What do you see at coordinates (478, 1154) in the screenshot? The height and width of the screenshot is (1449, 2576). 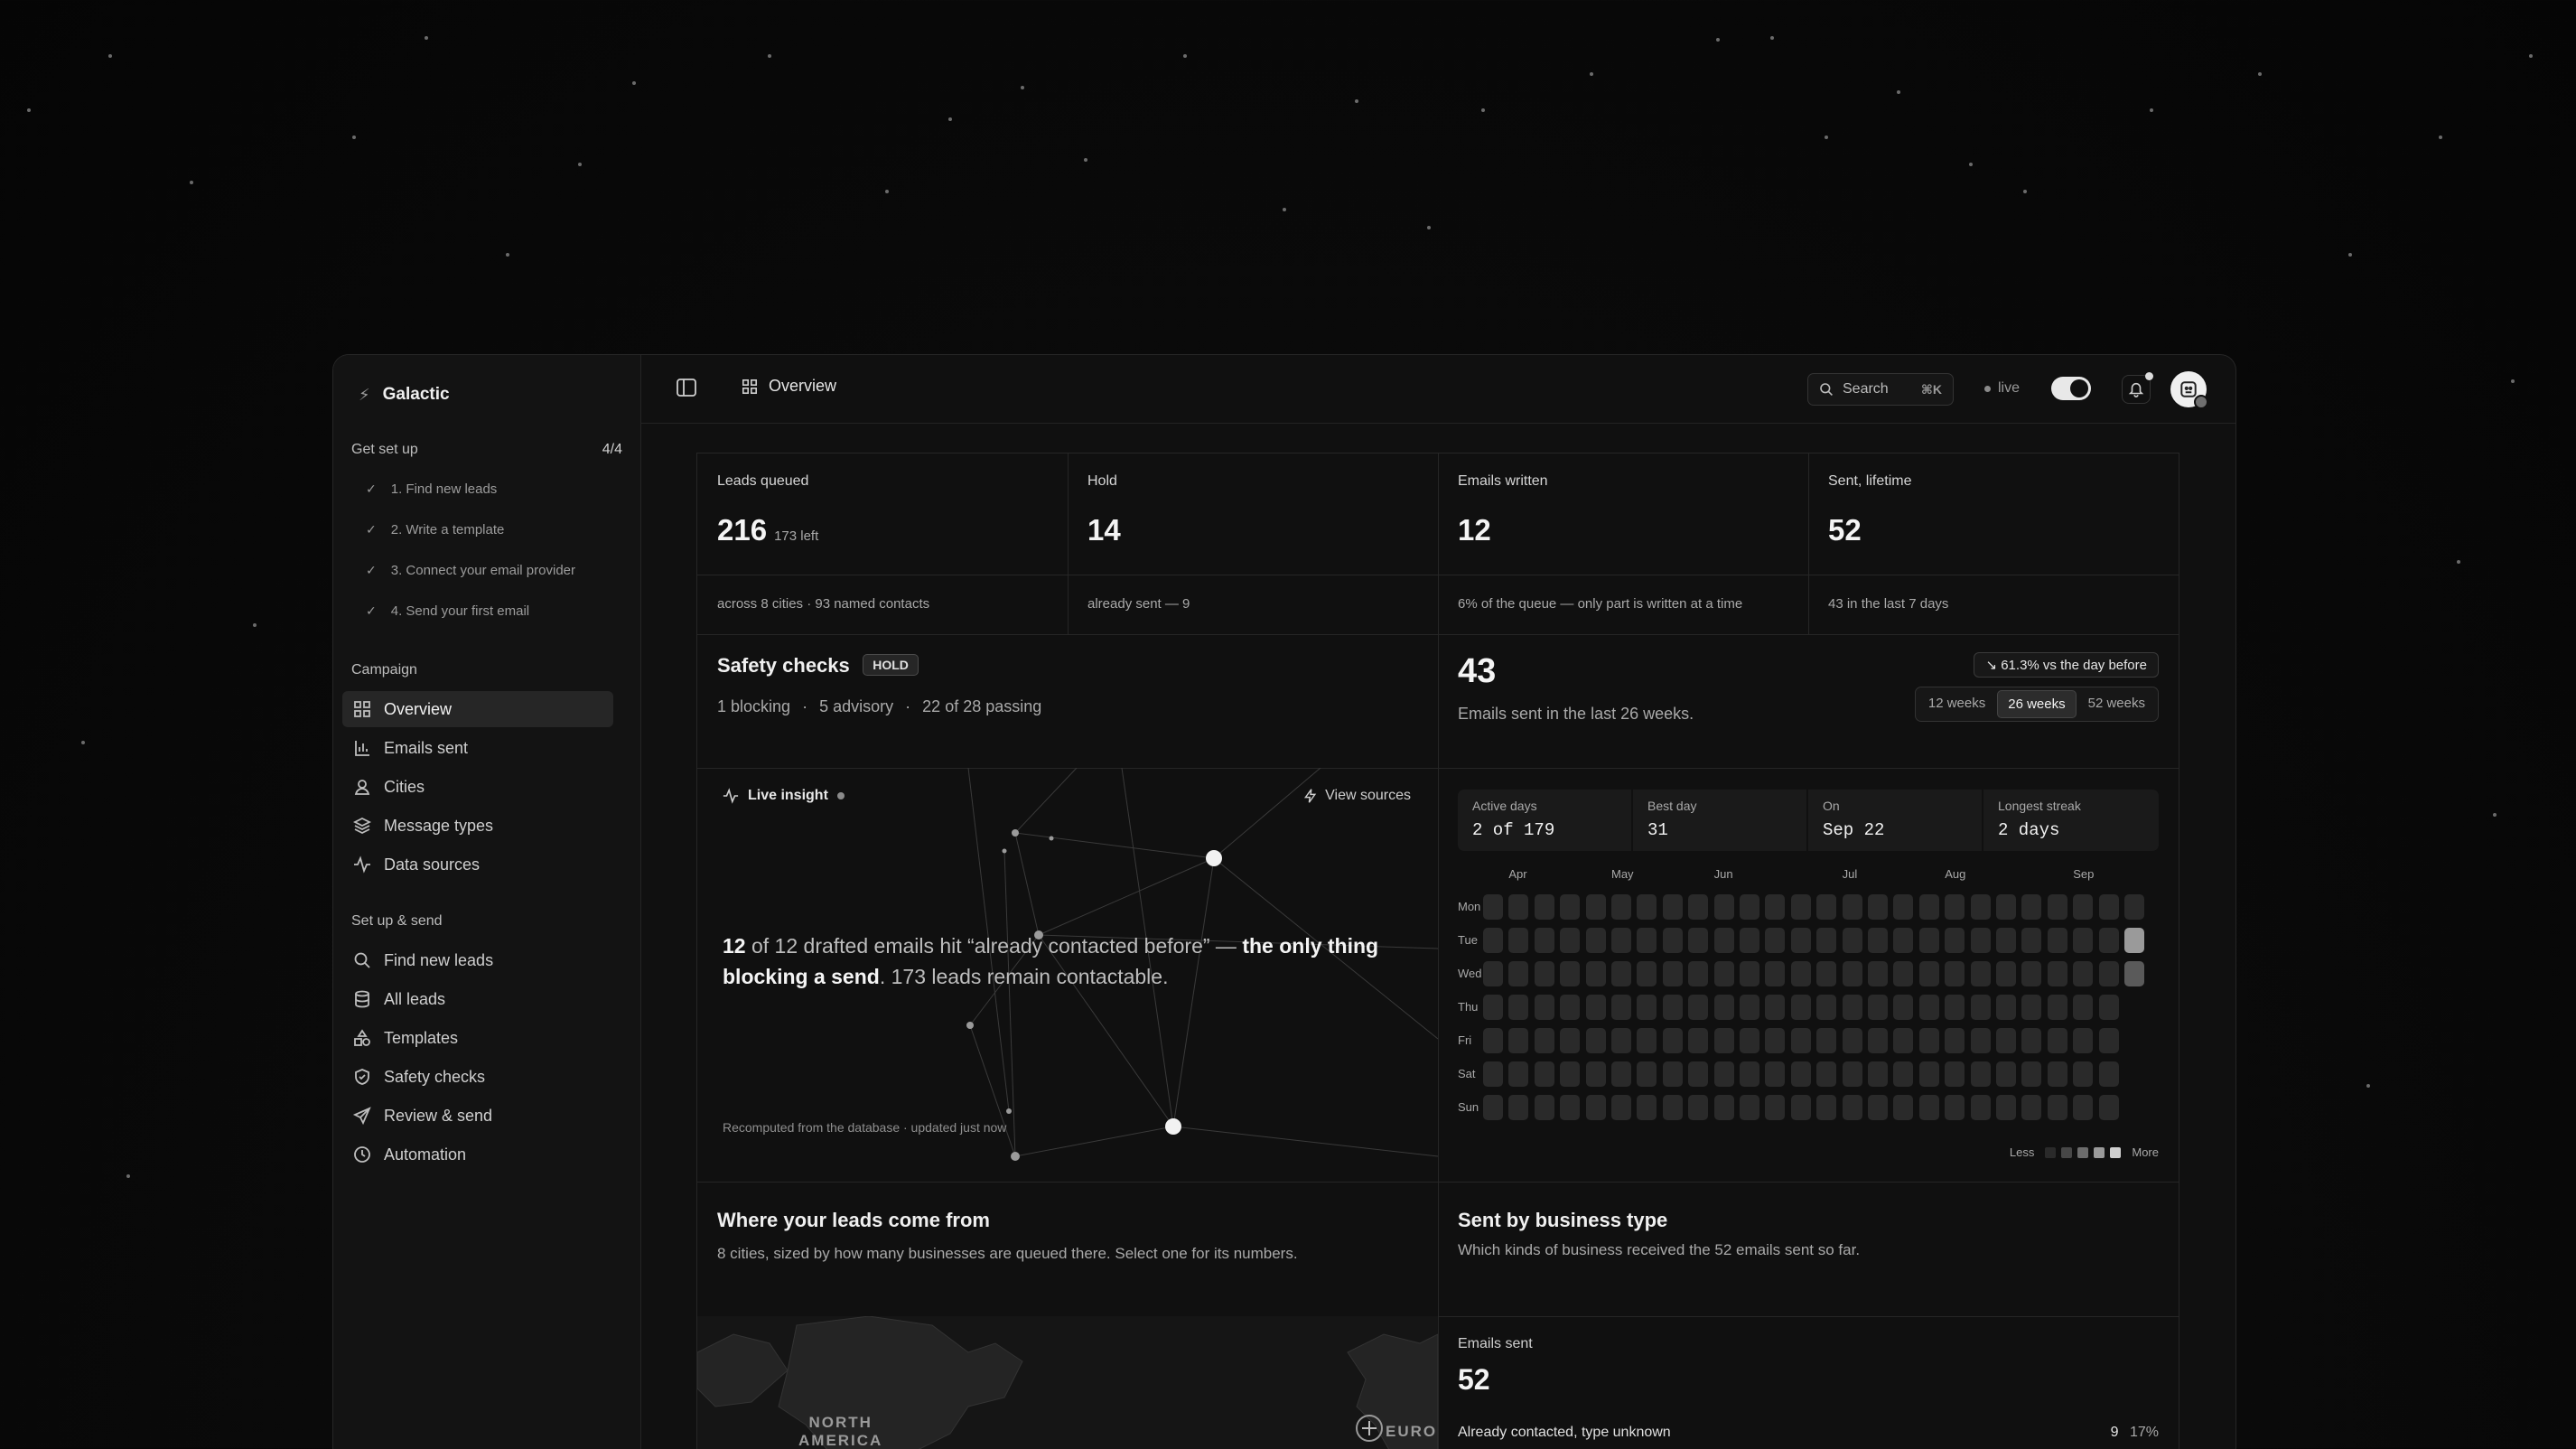 I see `sidebar-item-automation: Automation` at bounding box center [478, 1154].